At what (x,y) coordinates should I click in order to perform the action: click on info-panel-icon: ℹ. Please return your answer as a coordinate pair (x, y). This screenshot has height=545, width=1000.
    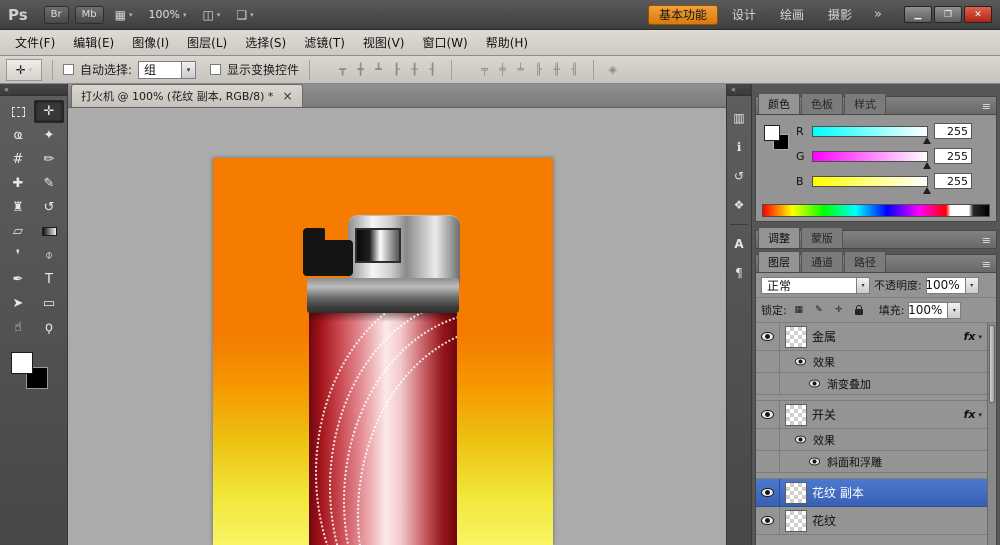
    Looking at the image, I should click on (739, 147).